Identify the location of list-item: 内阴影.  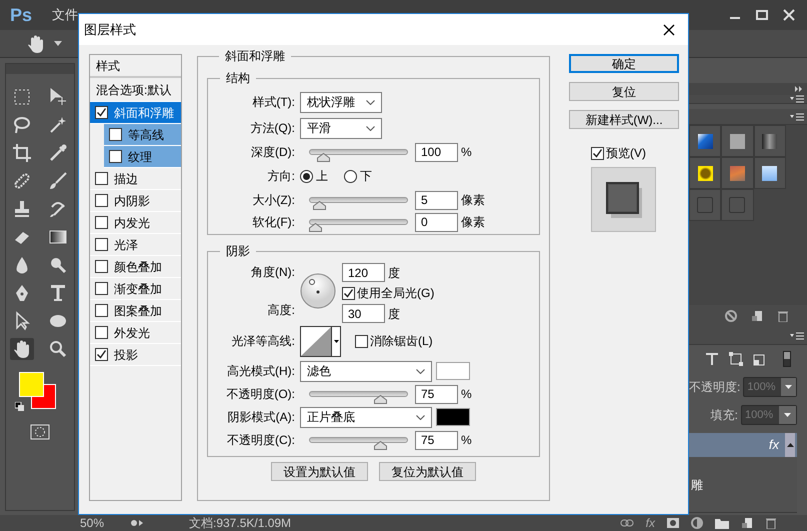
(135, 201).